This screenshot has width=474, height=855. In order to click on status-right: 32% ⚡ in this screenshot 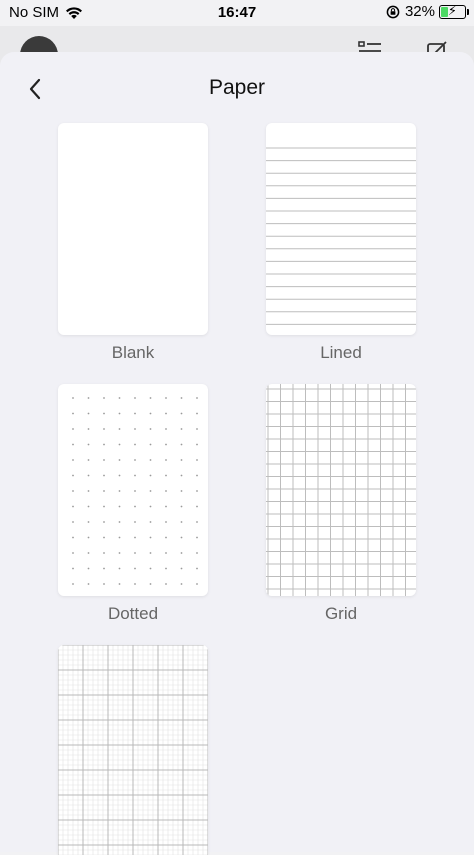, I will do `click(427, 11)`.